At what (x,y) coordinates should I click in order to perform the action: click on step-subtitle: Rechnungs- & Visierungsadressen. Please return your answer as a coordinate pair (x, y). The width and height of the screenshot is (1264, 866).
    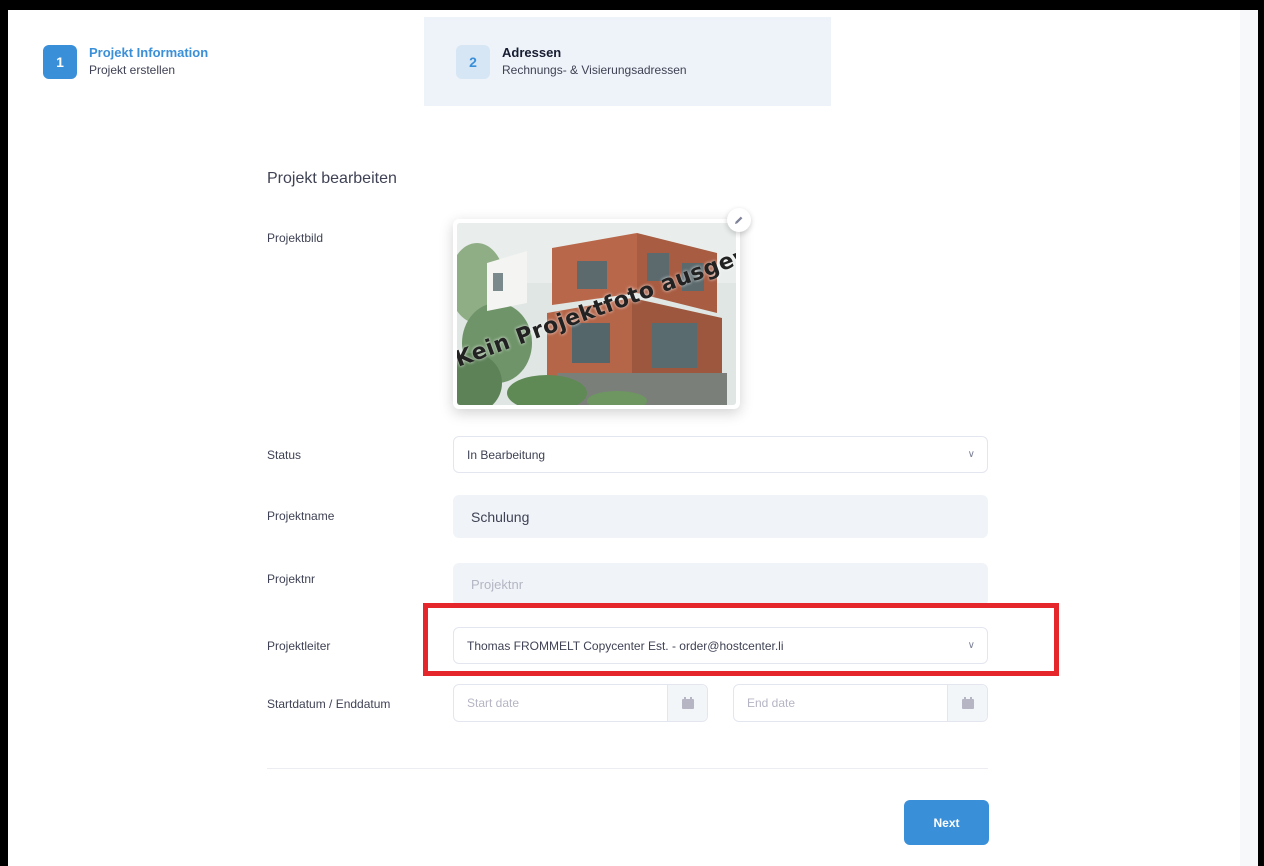
    Looking at the image, I should click on (594, 70).